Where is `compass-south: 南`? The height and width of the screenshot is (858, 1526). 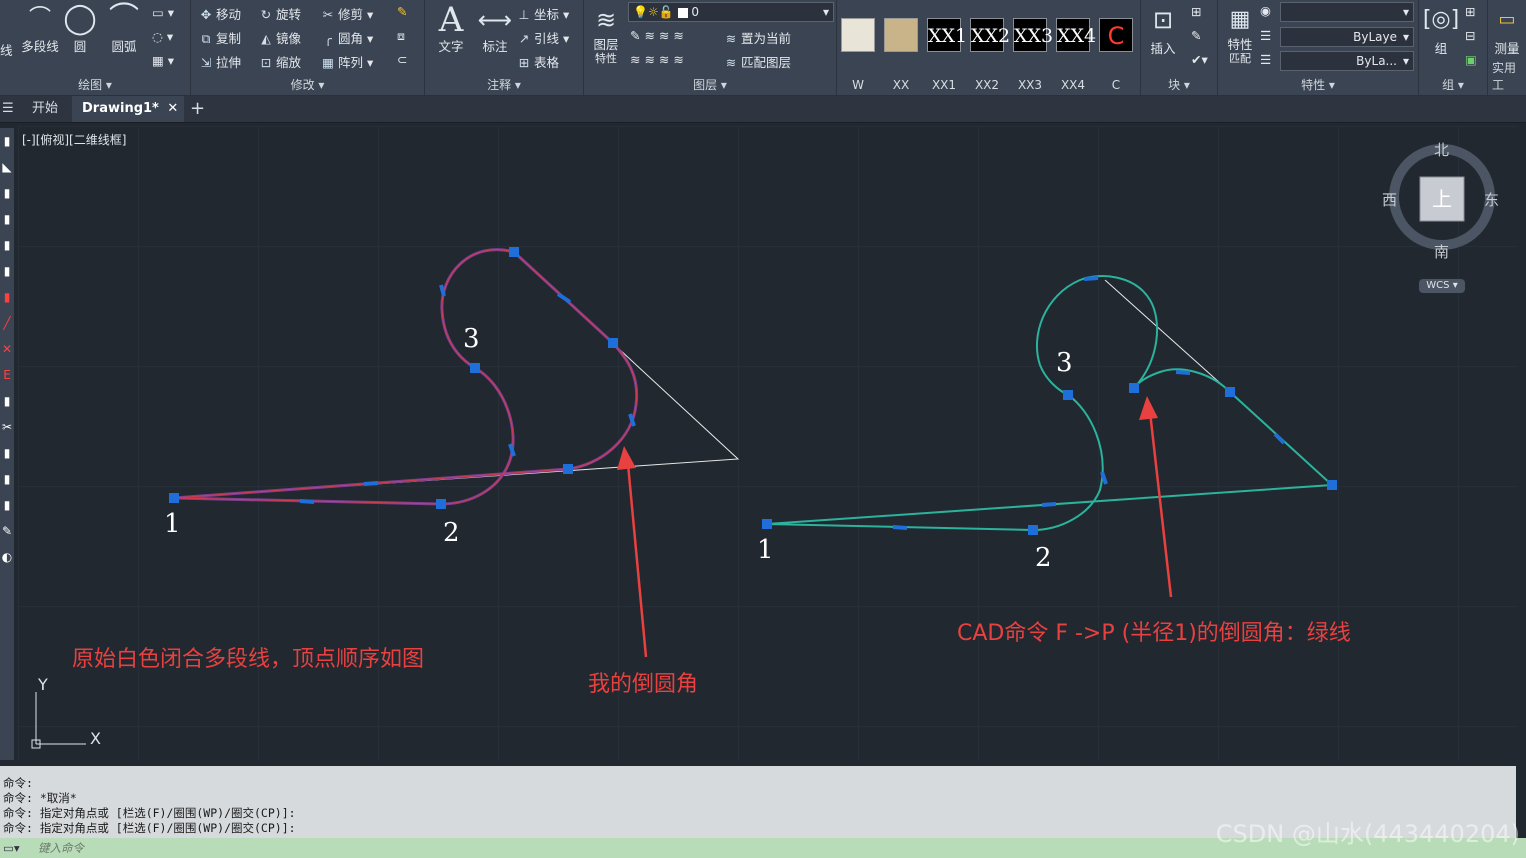 compass-south: 南 is located at coordinates (1441, 251).